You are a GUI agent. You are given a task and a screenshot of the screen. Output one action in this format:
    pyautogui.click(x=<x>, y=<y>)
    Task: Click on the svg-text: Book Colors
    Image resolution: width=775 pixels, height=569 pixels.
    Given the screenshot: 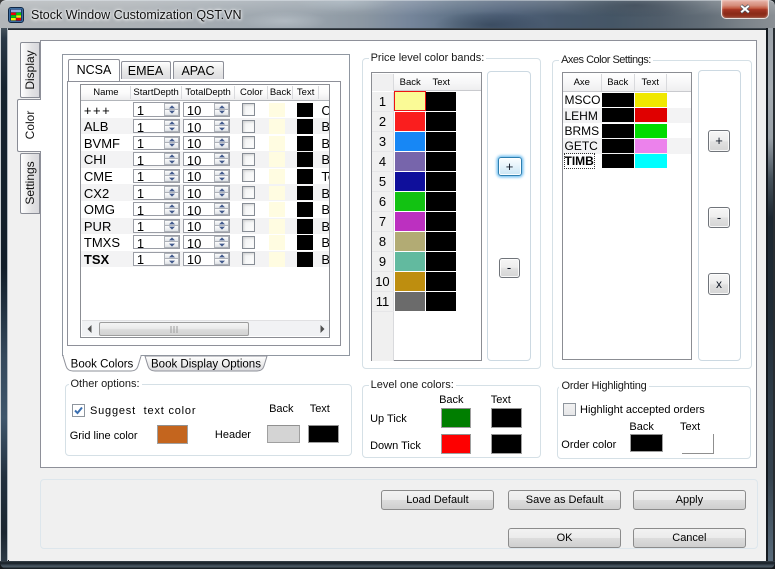 What is the action you would take?
    pyautogui.click(x=102, y=365)
    